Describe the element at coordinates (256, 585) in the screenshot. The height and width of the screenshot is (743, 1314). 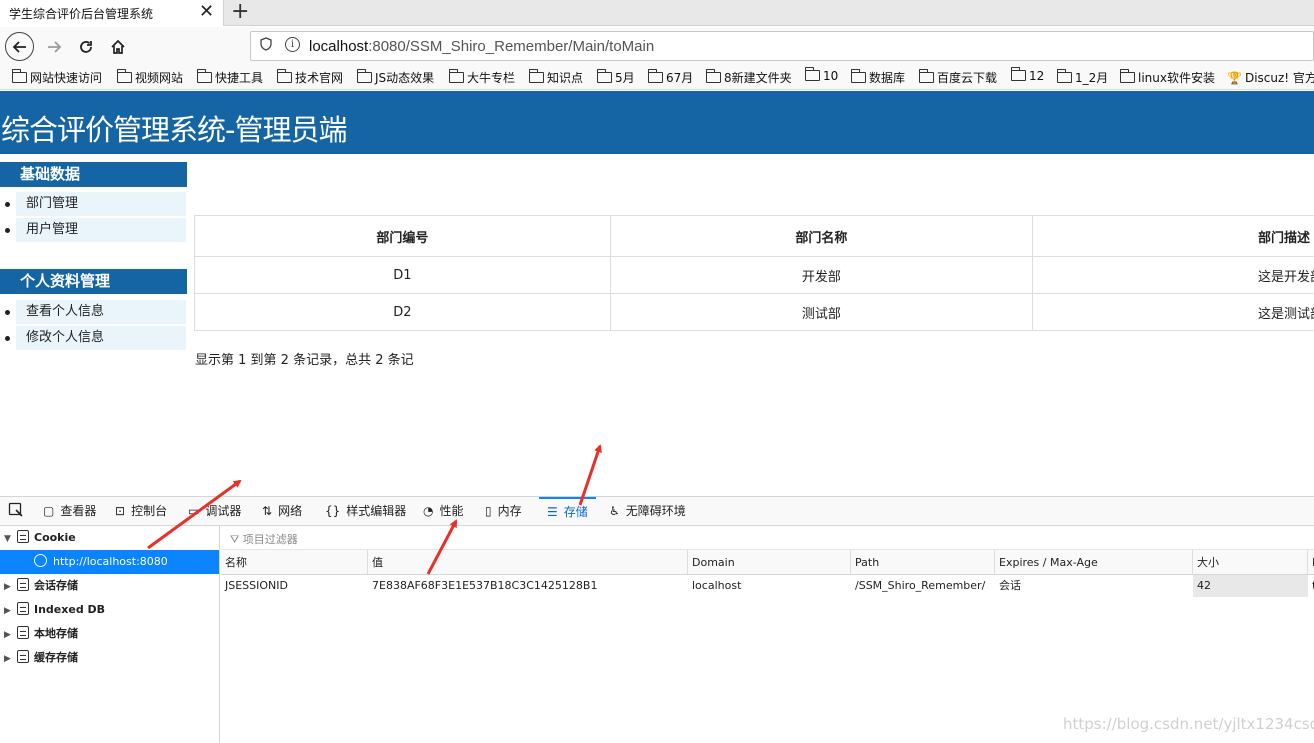
I see `cookie-name: JSESSIONID` at that location.